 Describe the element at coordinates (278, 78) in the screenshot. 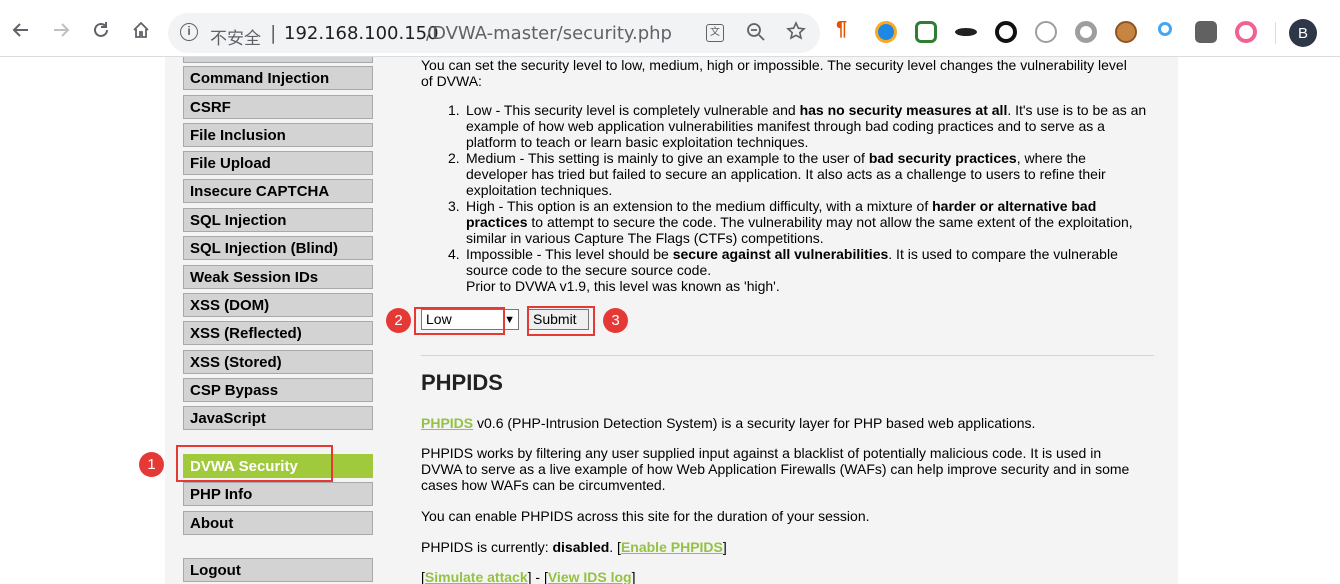

I see `sidebar-item-command-injection: Command Injection` at that location.